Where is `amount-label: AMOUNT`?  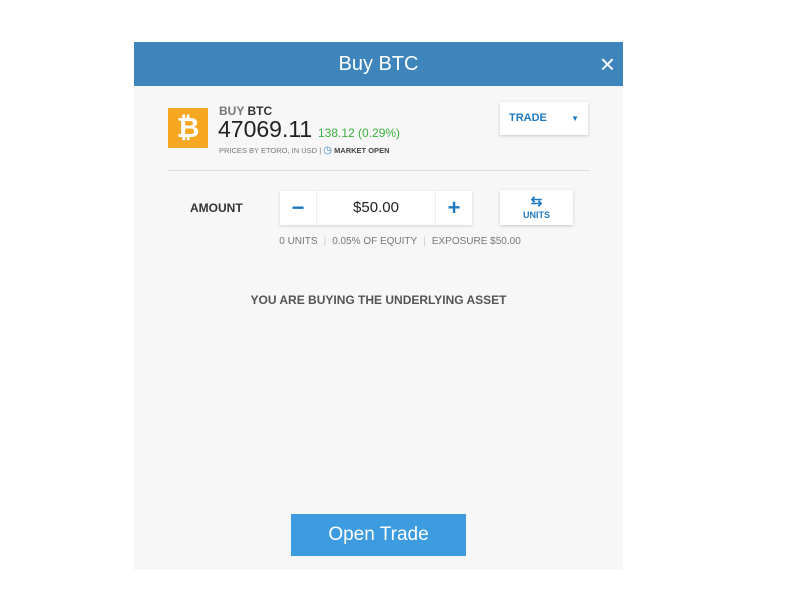 amount-label: AMOUNT is located at coordinates (216, 208).